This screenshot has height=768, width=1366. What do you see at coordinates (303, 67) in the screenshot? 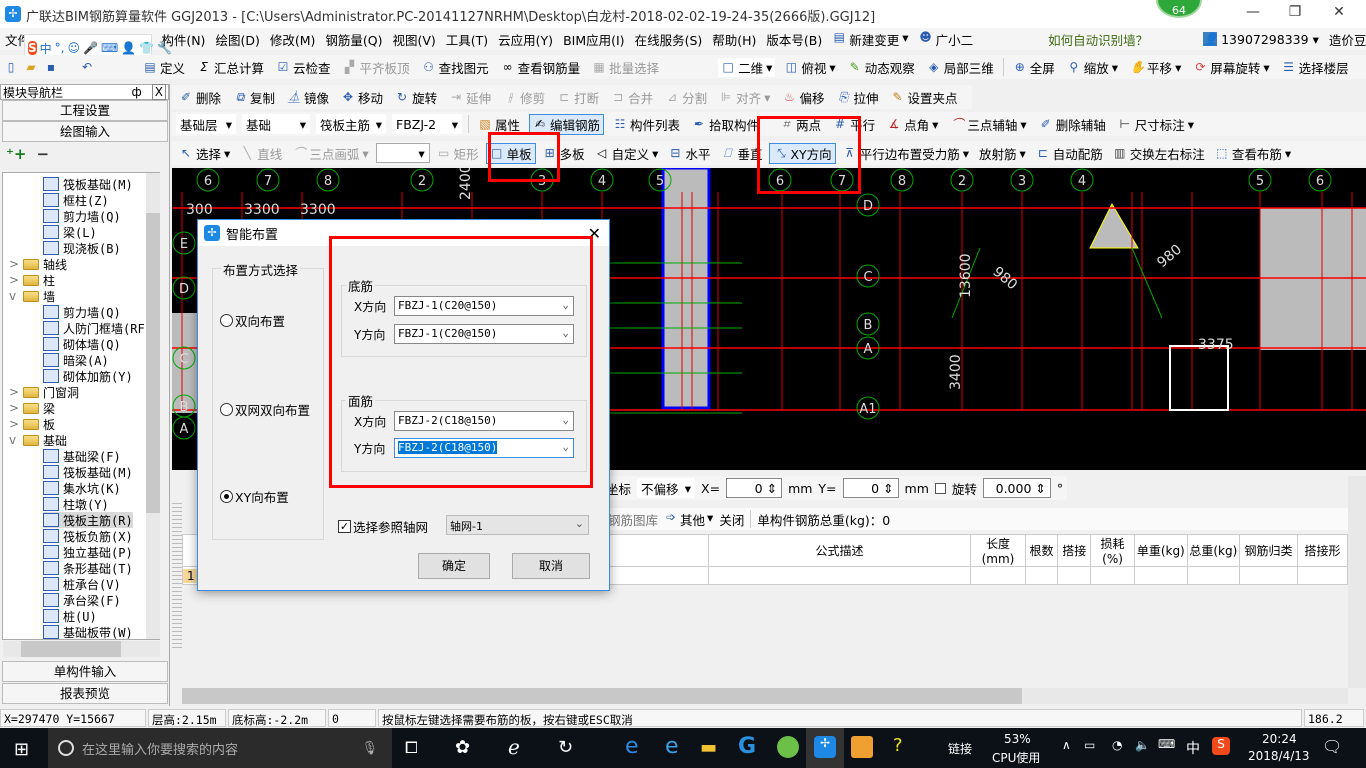
I see `cloud-check-button: ☑ 云检查` at bounding box center [303, 67].